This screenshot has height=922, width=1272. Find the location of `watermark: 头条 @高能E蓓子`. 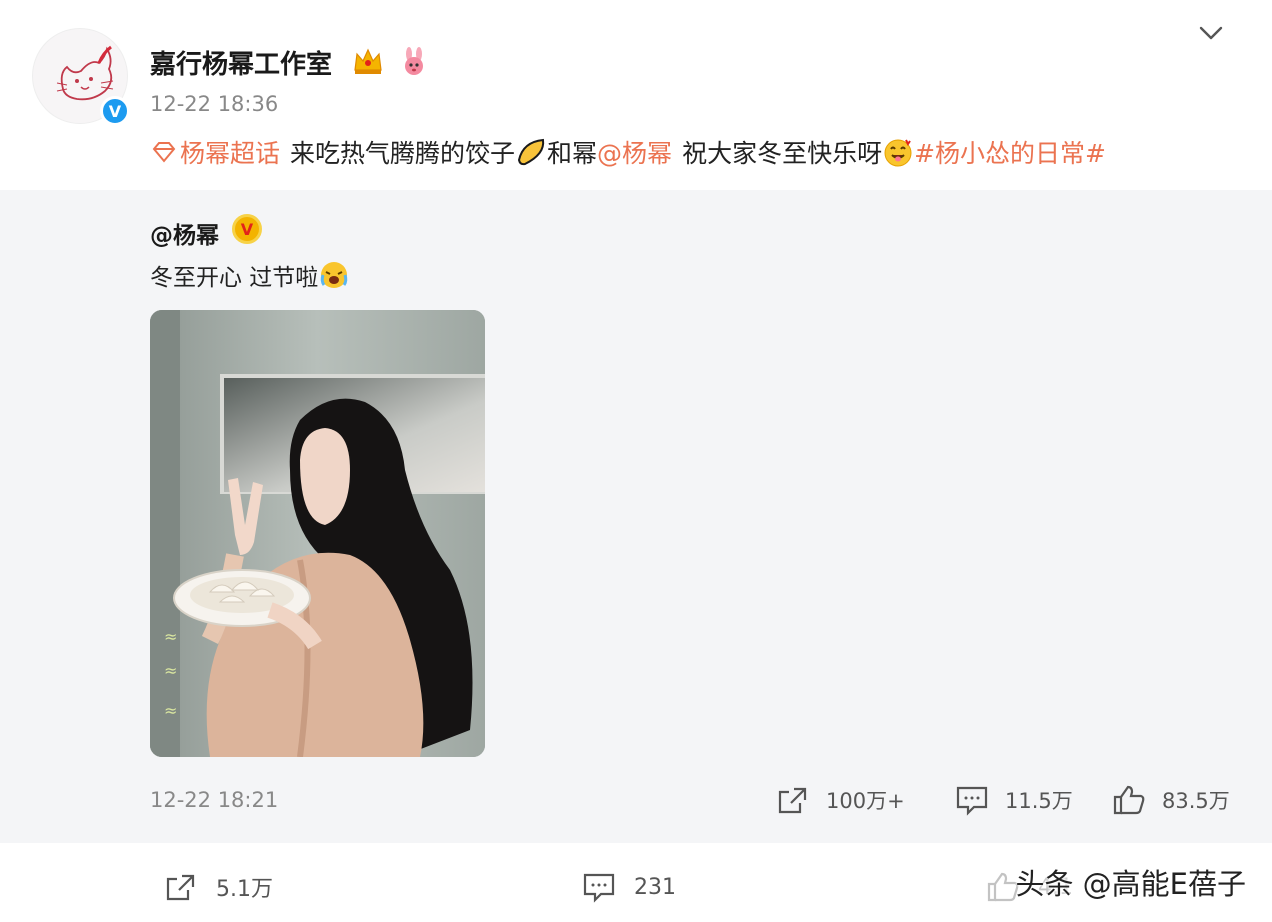

watermark: 头条 @高能E蓓子 is located at coordinates (1130, 884).